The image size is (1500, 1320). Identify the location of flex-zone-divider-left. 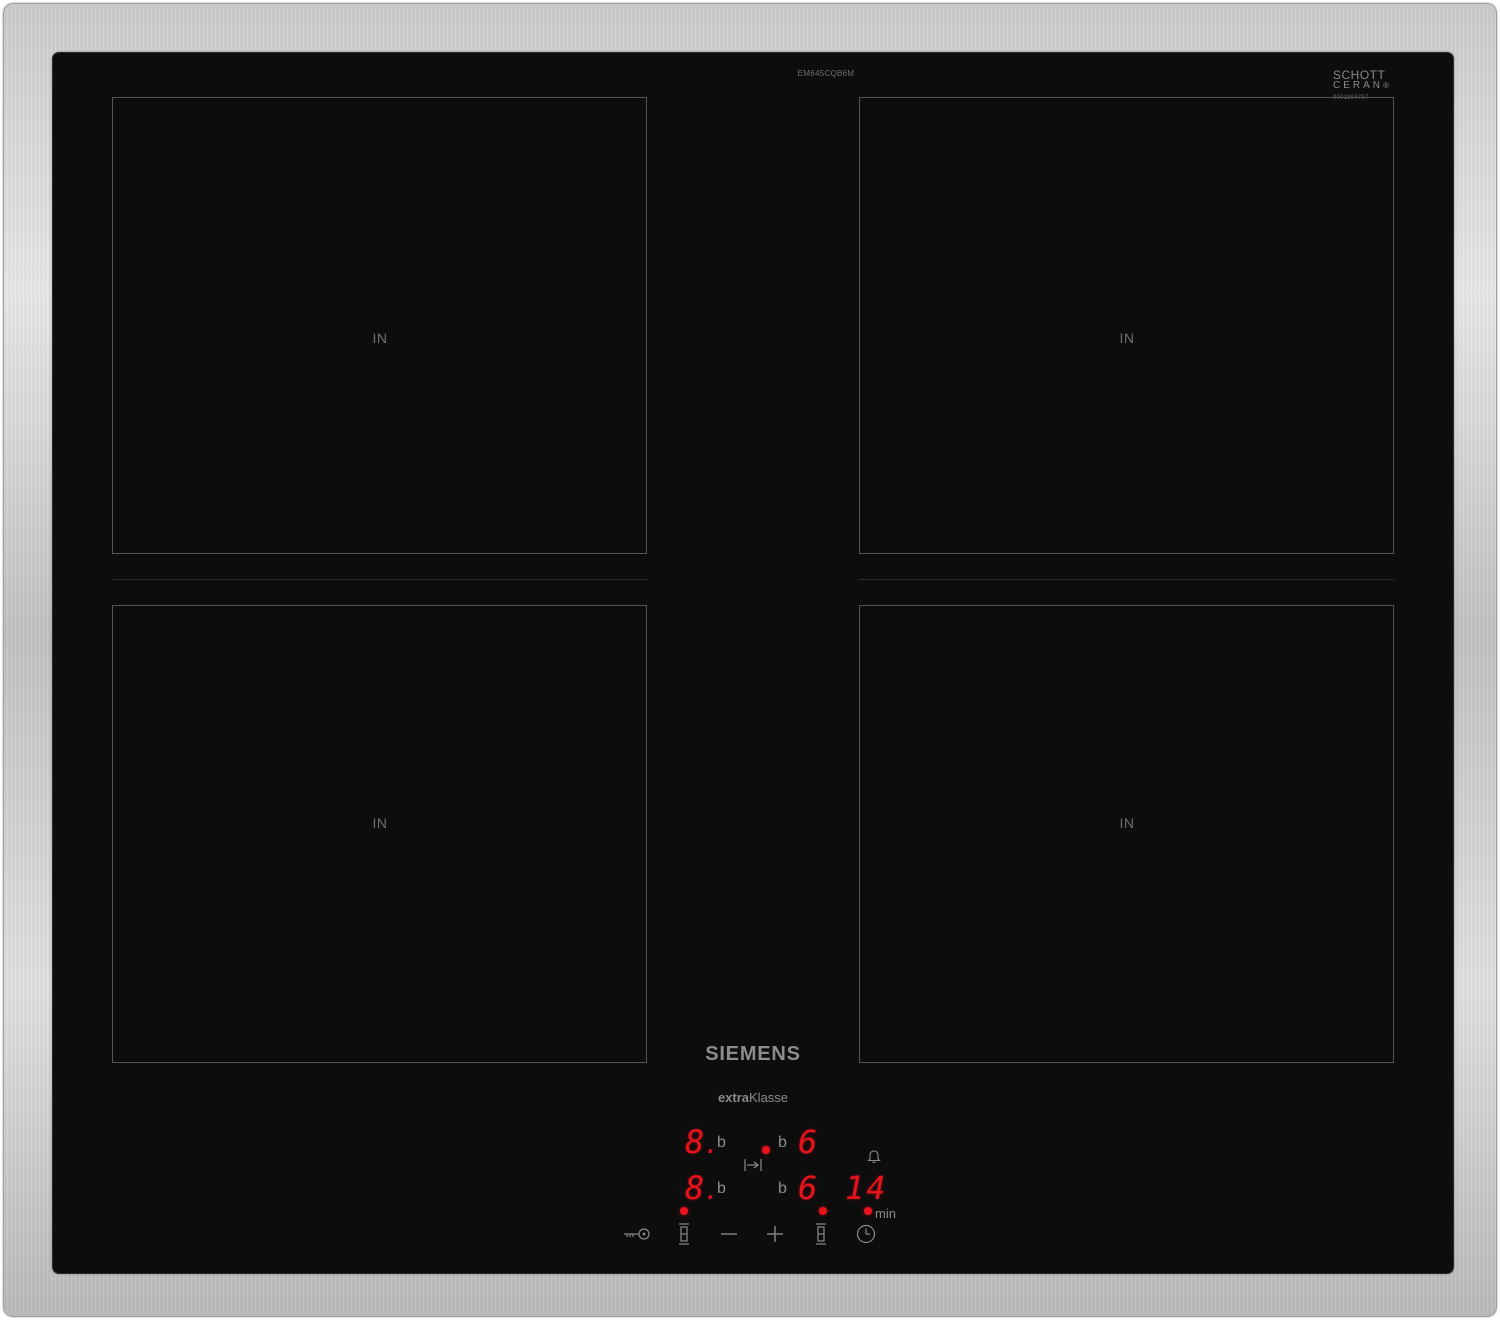
(379, 579).